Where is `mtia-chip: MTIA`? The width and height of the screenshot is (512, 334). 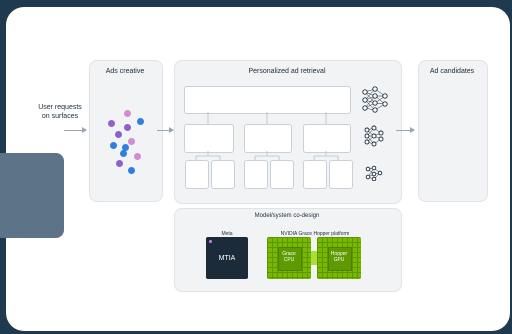
mtia-chip: MTIA is located at coordinates (227, 258).